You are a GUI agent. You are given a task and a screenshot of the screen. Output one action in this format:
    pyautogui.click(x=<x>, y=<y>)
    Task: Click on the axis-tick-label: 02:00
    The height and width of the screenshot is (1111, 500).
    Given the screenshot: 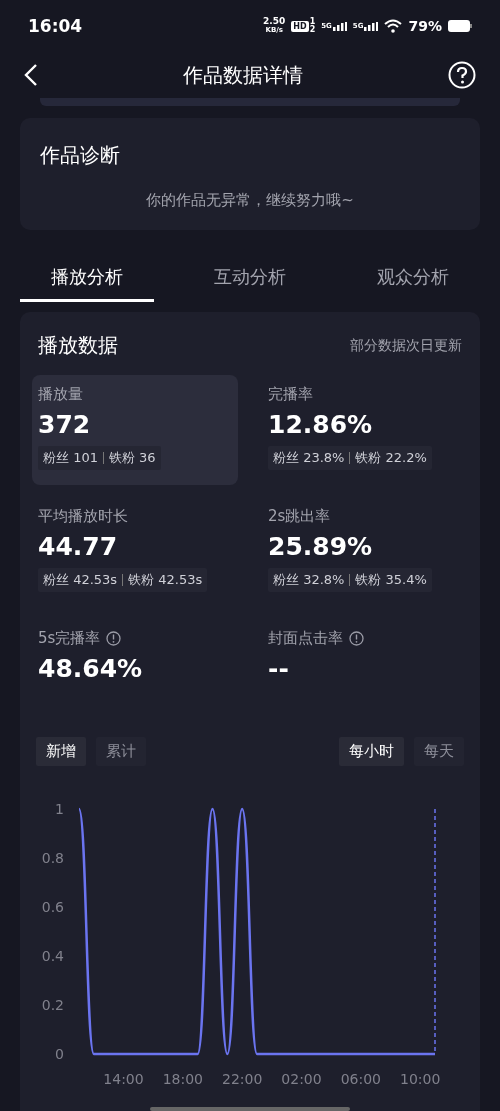 What is the action you would take?
    pyautogui.click(x=301, y=1078)
    